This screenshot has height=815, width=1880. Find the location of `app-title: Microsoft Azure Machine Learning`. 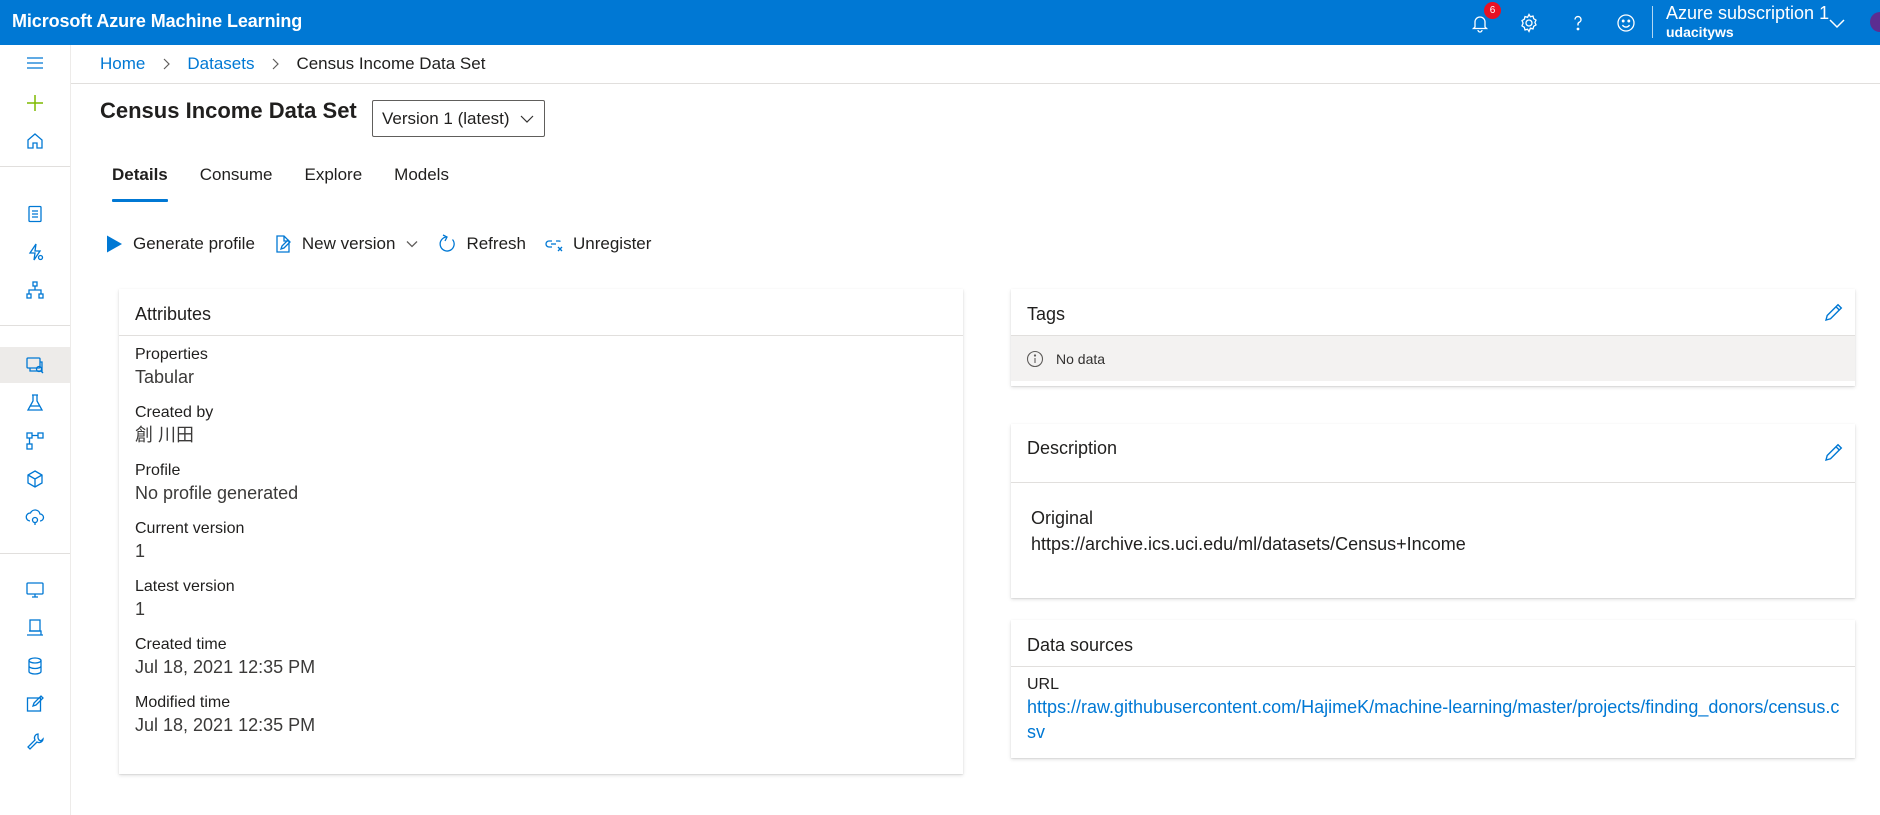

app-title: Microsoft Azure Machine Learning is located at coordinates (157, 21).